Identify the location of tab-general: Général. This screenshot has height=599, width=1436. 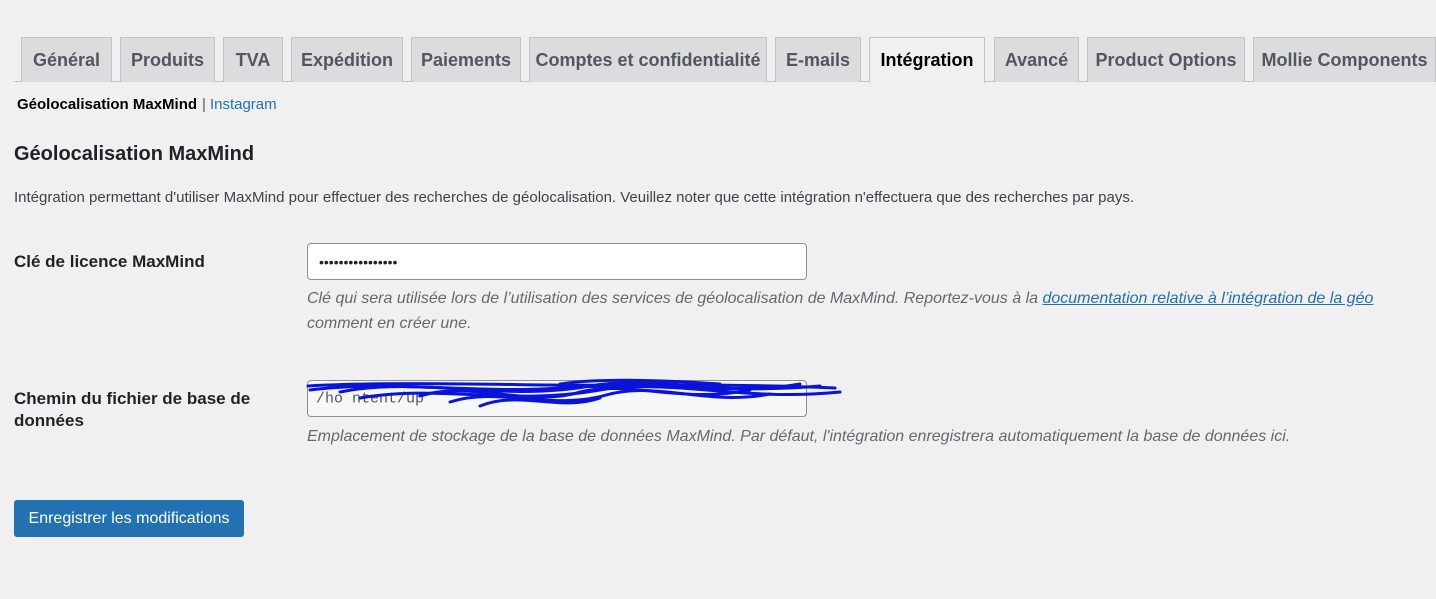
(66, 59).